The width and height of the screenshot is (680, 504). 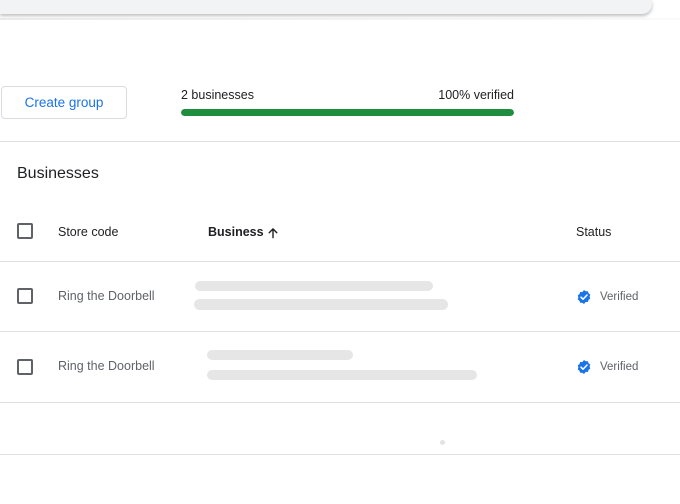 I want to click on column-header-status: Status, so click(x=594, y=232).